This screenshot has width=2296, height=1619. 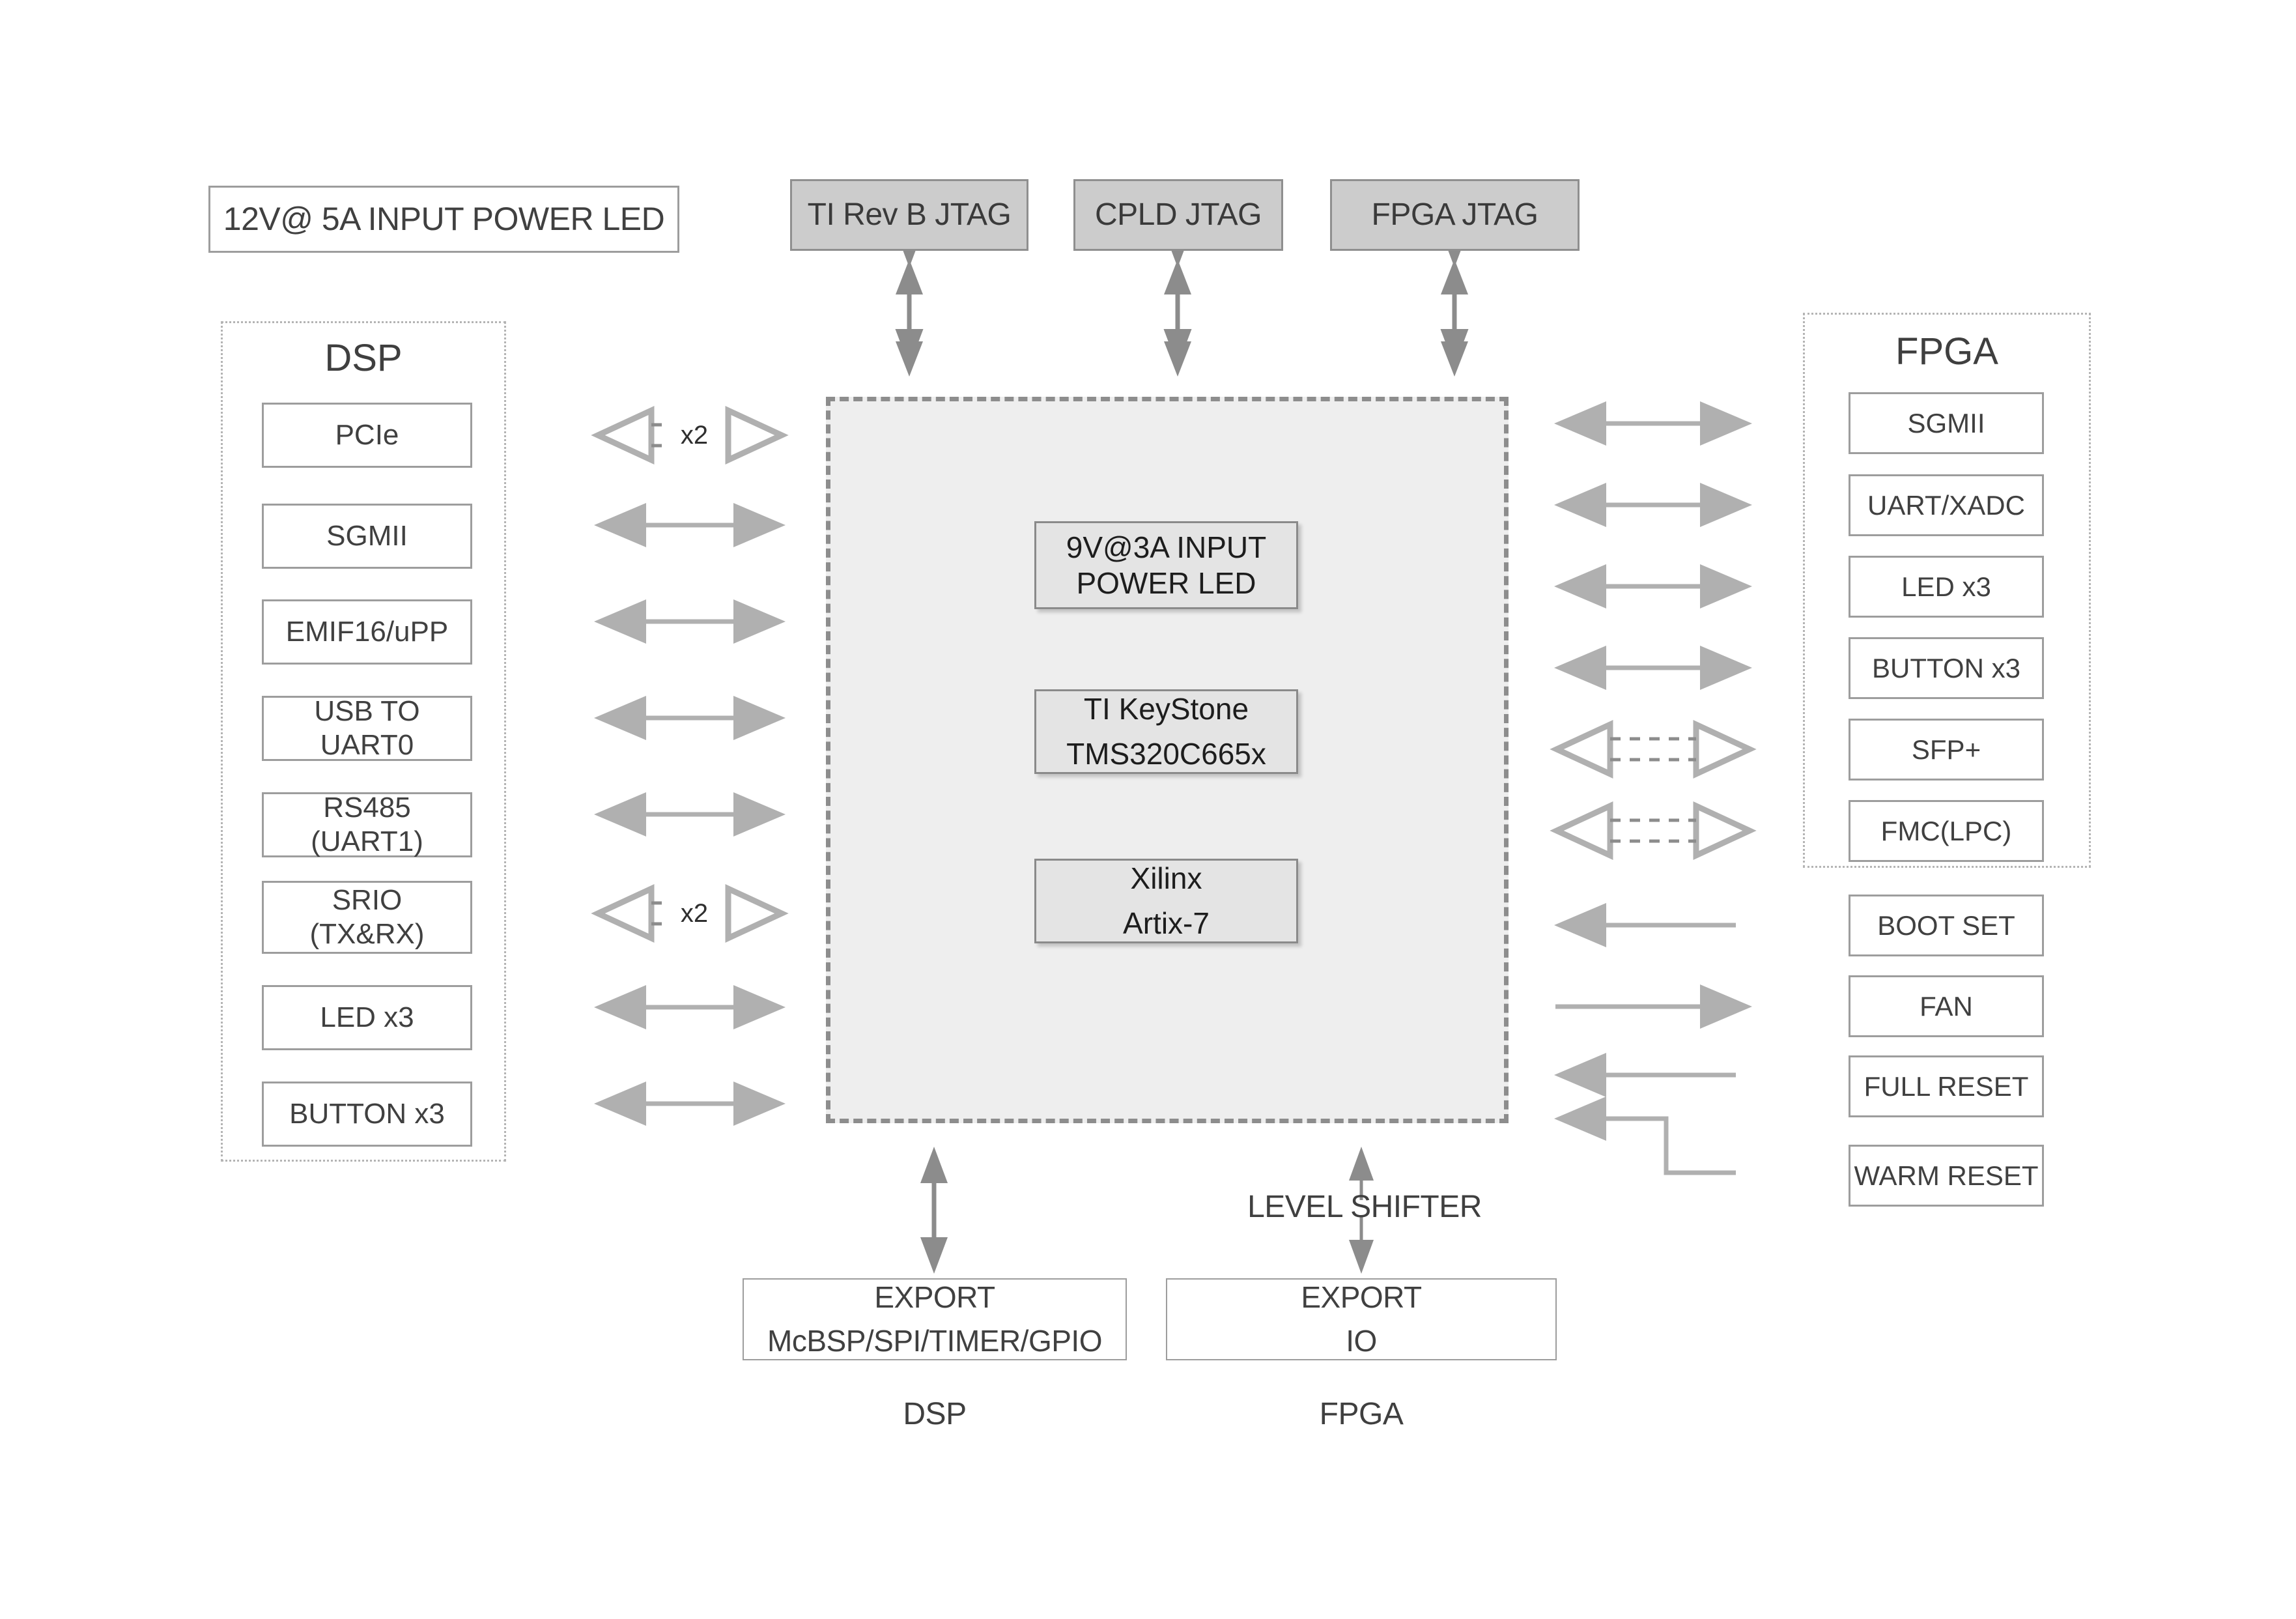 I want to click on right-arrow-led, so click(x=1653, y=586).